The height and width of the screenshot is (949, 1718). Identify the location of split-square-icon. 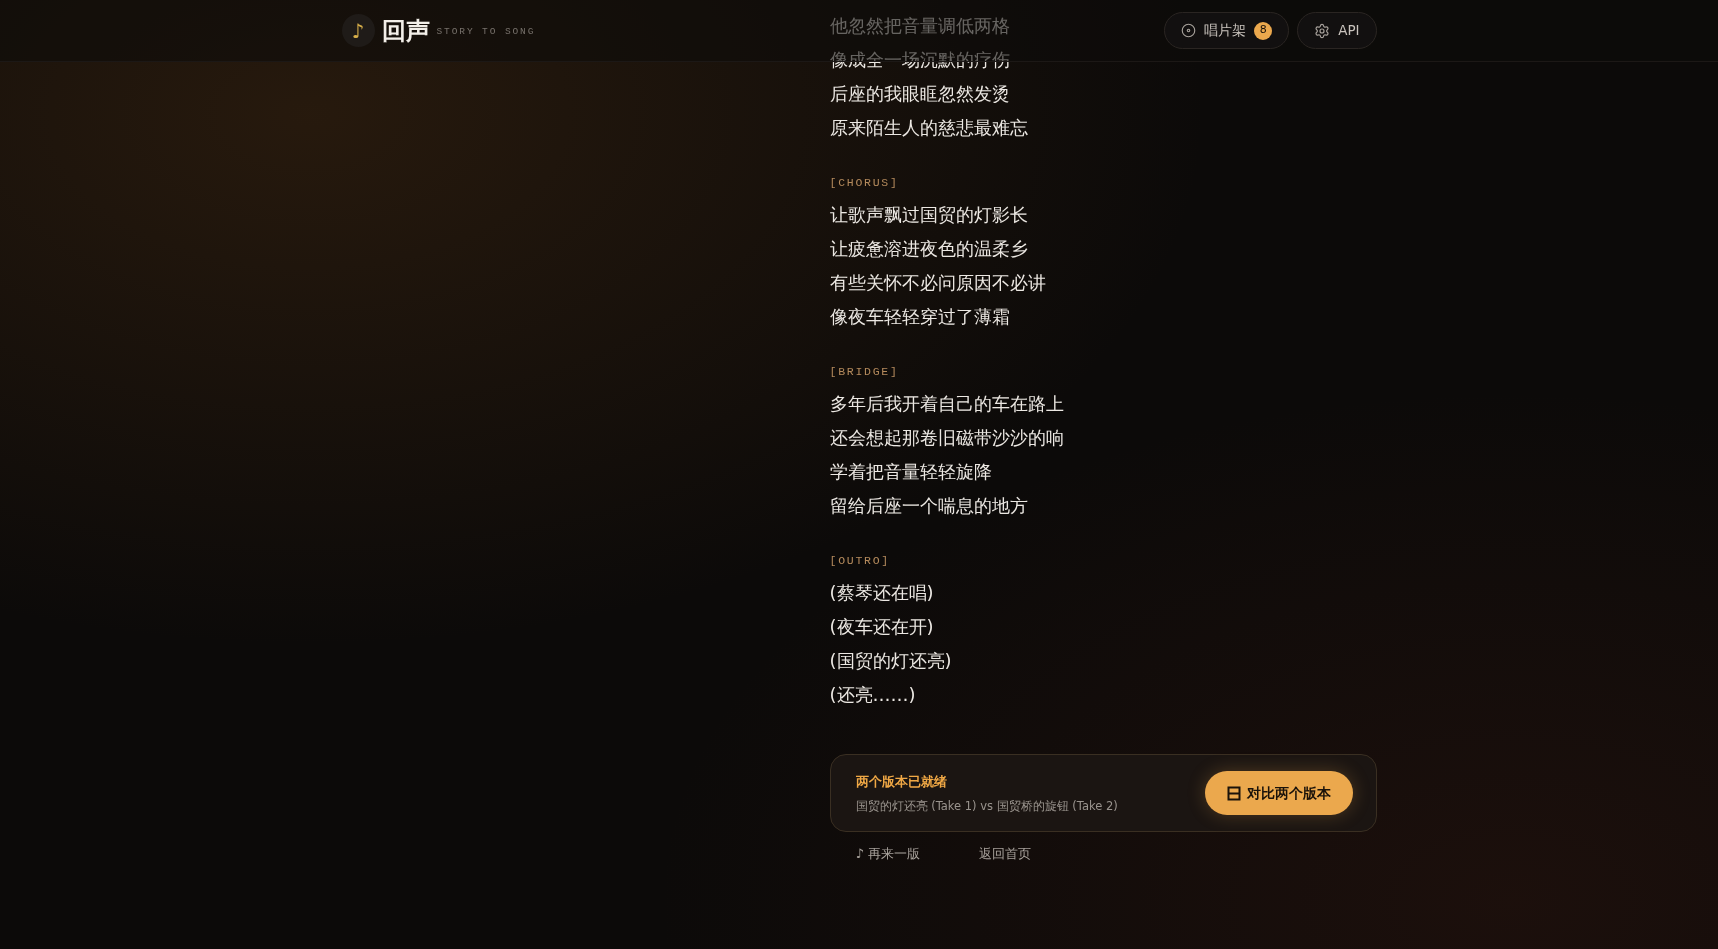
(1233, 793).